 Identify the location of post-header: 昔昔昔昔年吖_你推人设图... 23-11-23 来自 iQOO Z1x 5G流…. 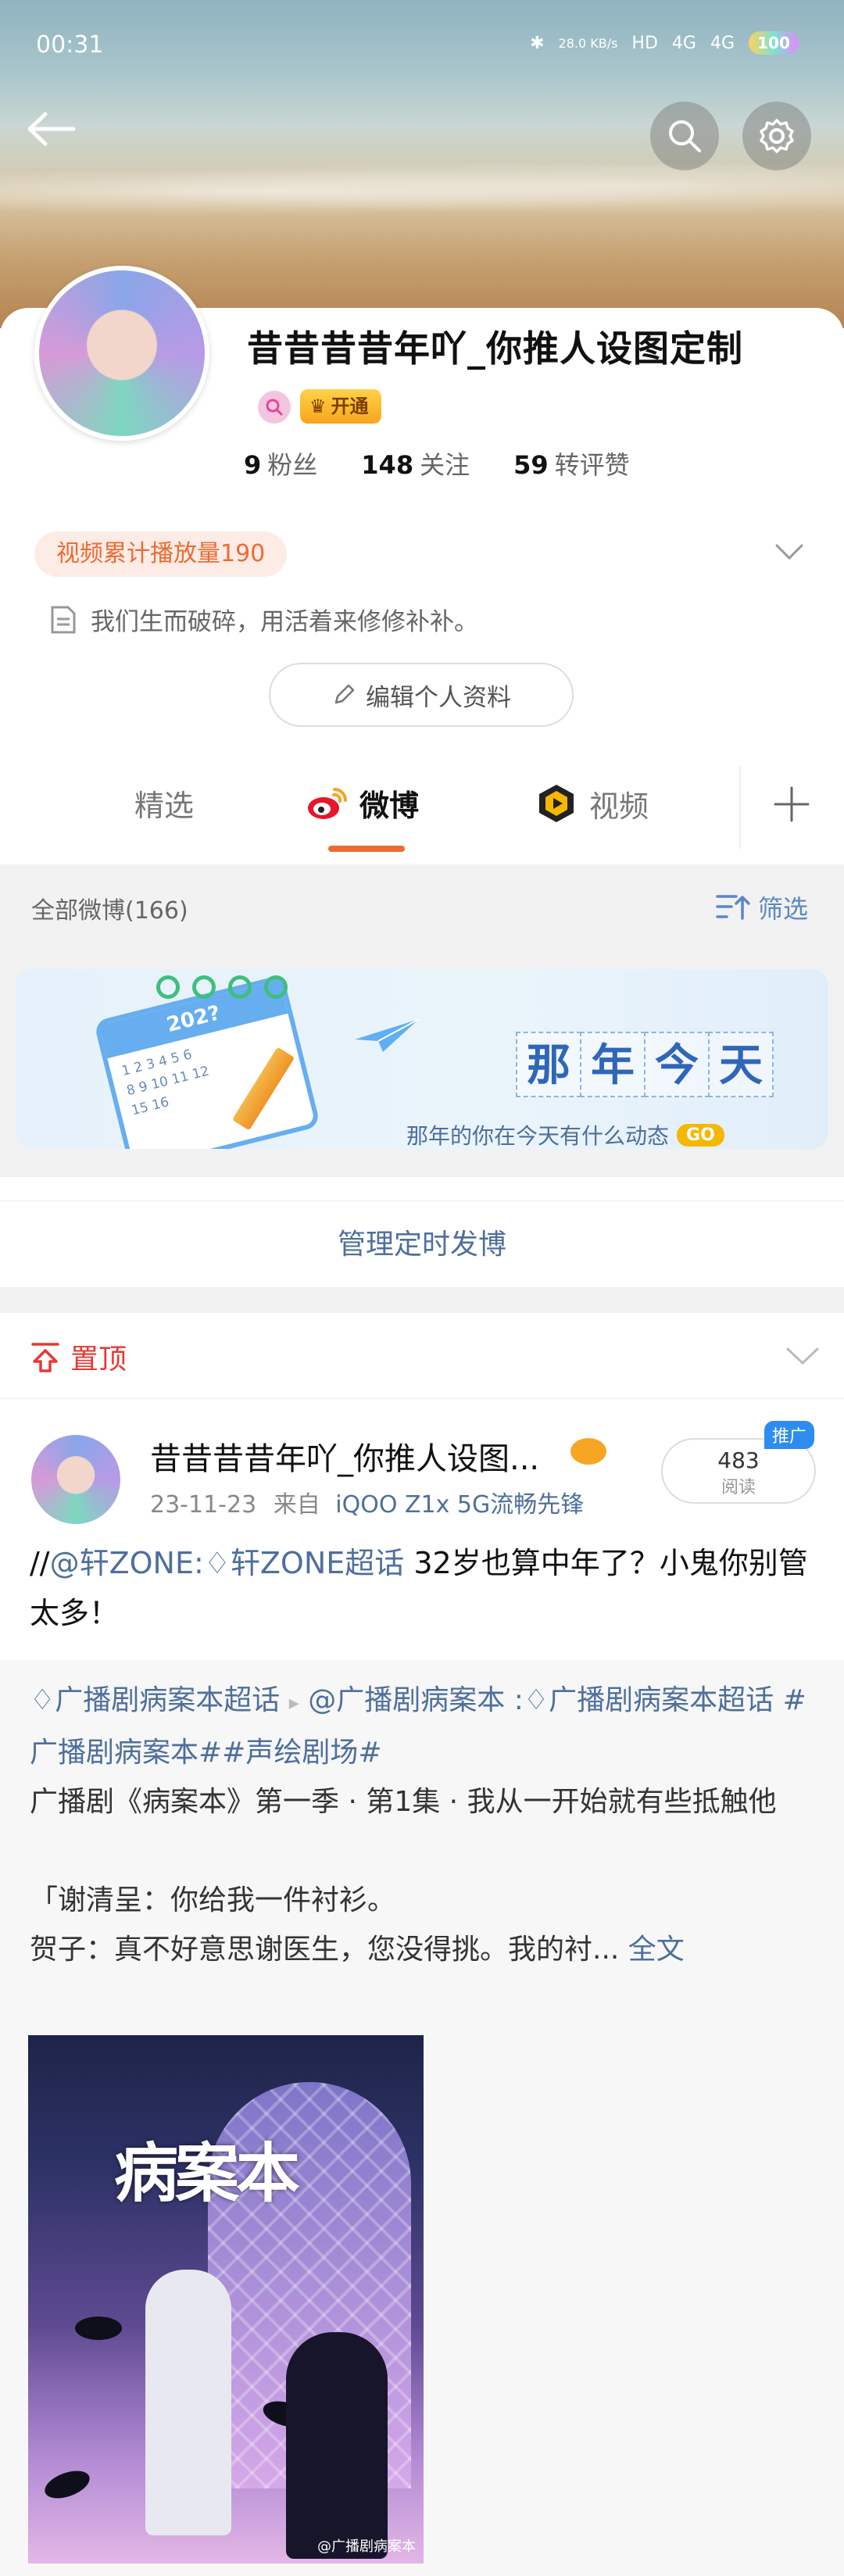
(422, 1469).